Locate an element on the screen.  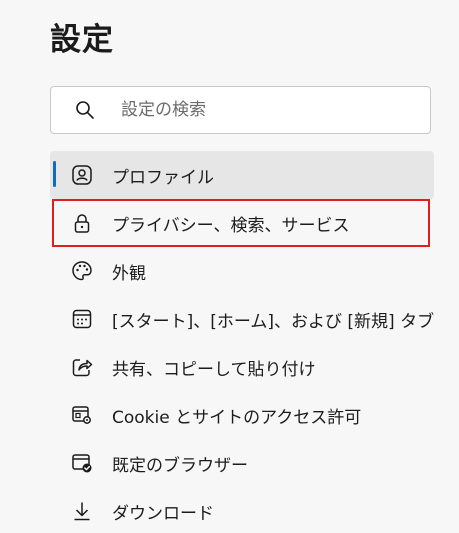
lock-icon is located at coordinates (82, 223).